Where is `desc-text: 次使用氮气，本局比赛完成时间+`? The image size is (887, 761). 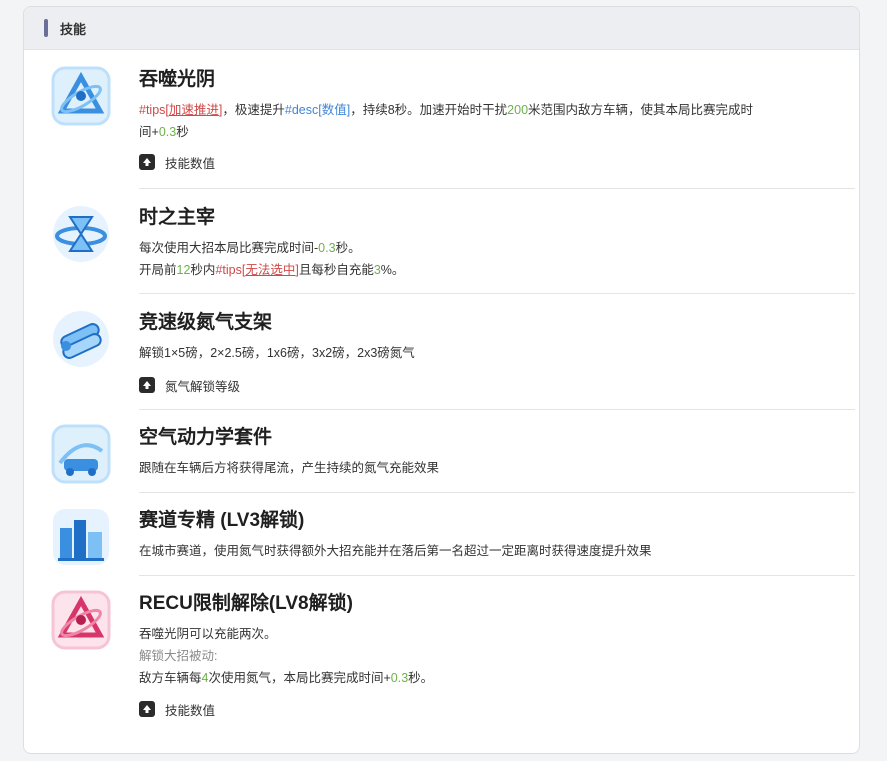
desc-text: 次使用氮气，本局比赛完成时间+ is located at coordinates (299, 678).